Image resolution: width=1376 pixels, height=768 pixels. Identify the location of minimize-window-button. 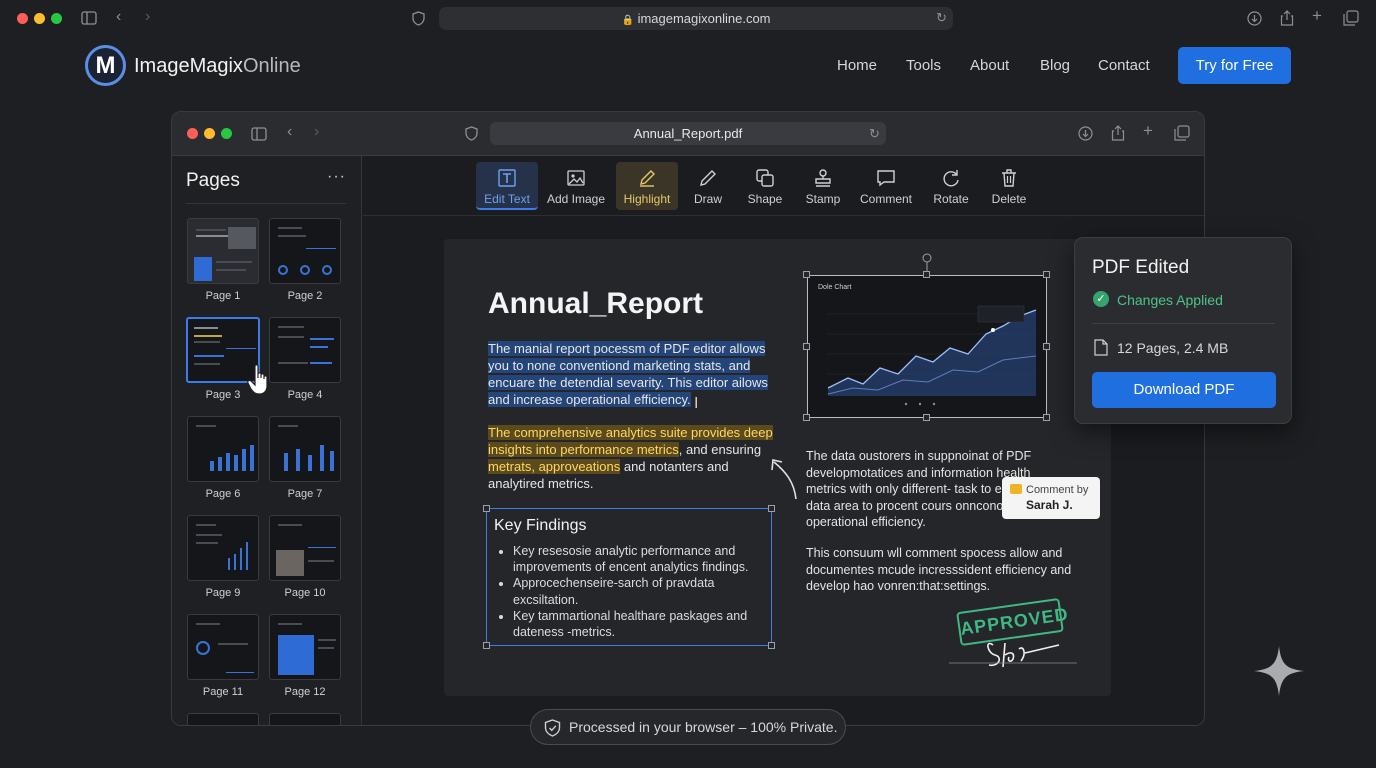
(39, 18).